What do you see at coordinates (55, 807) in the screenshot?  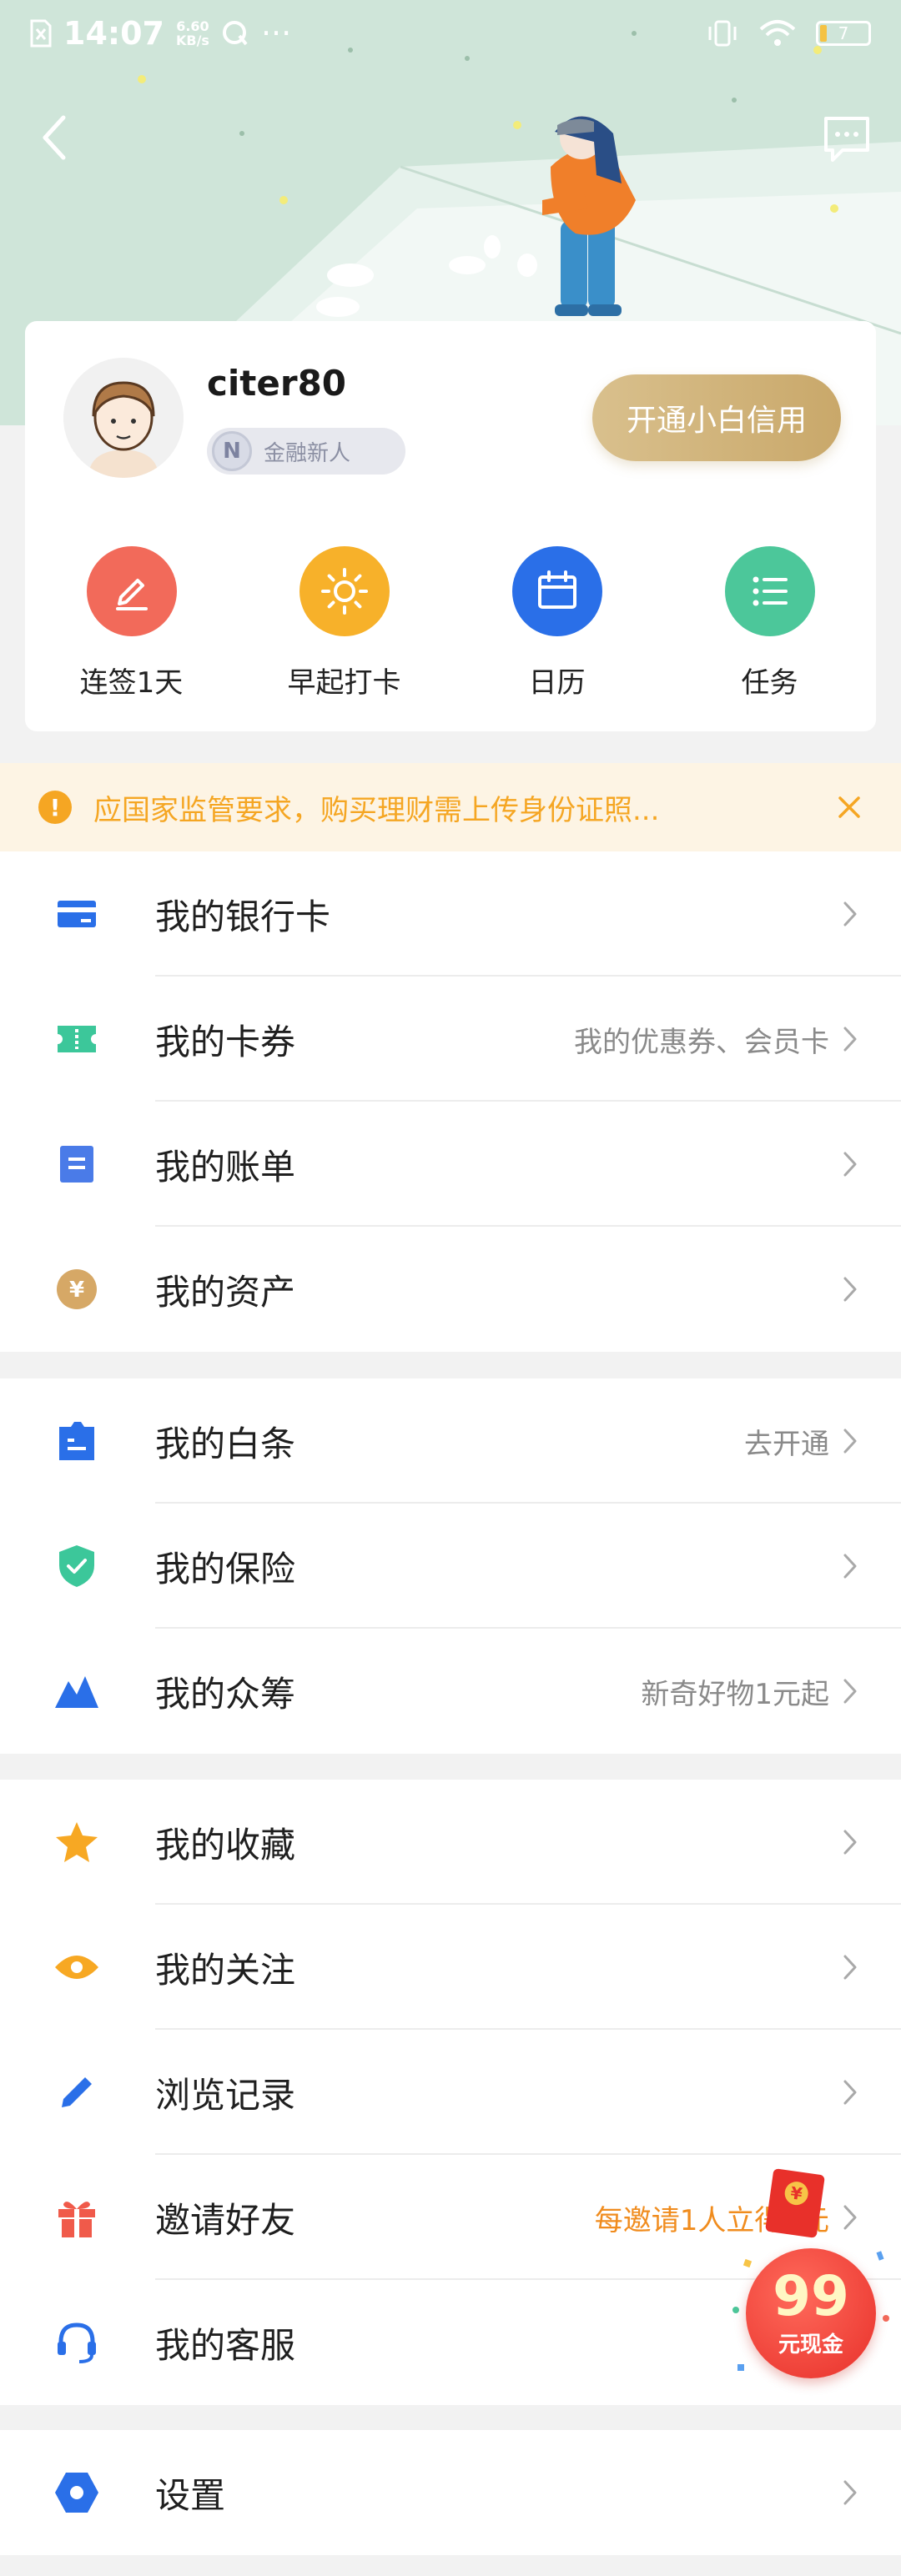 I see `warning-icon: !` at bounding box center [55, 807].